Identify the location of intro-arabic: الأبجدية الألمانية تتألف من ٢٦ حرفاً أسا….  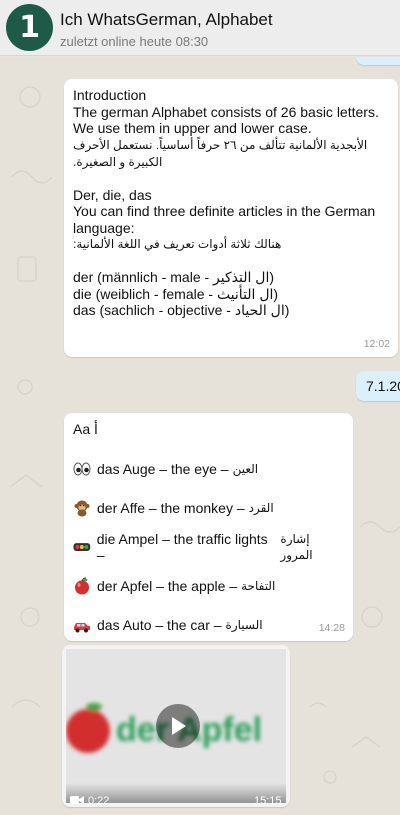
(220, 153).